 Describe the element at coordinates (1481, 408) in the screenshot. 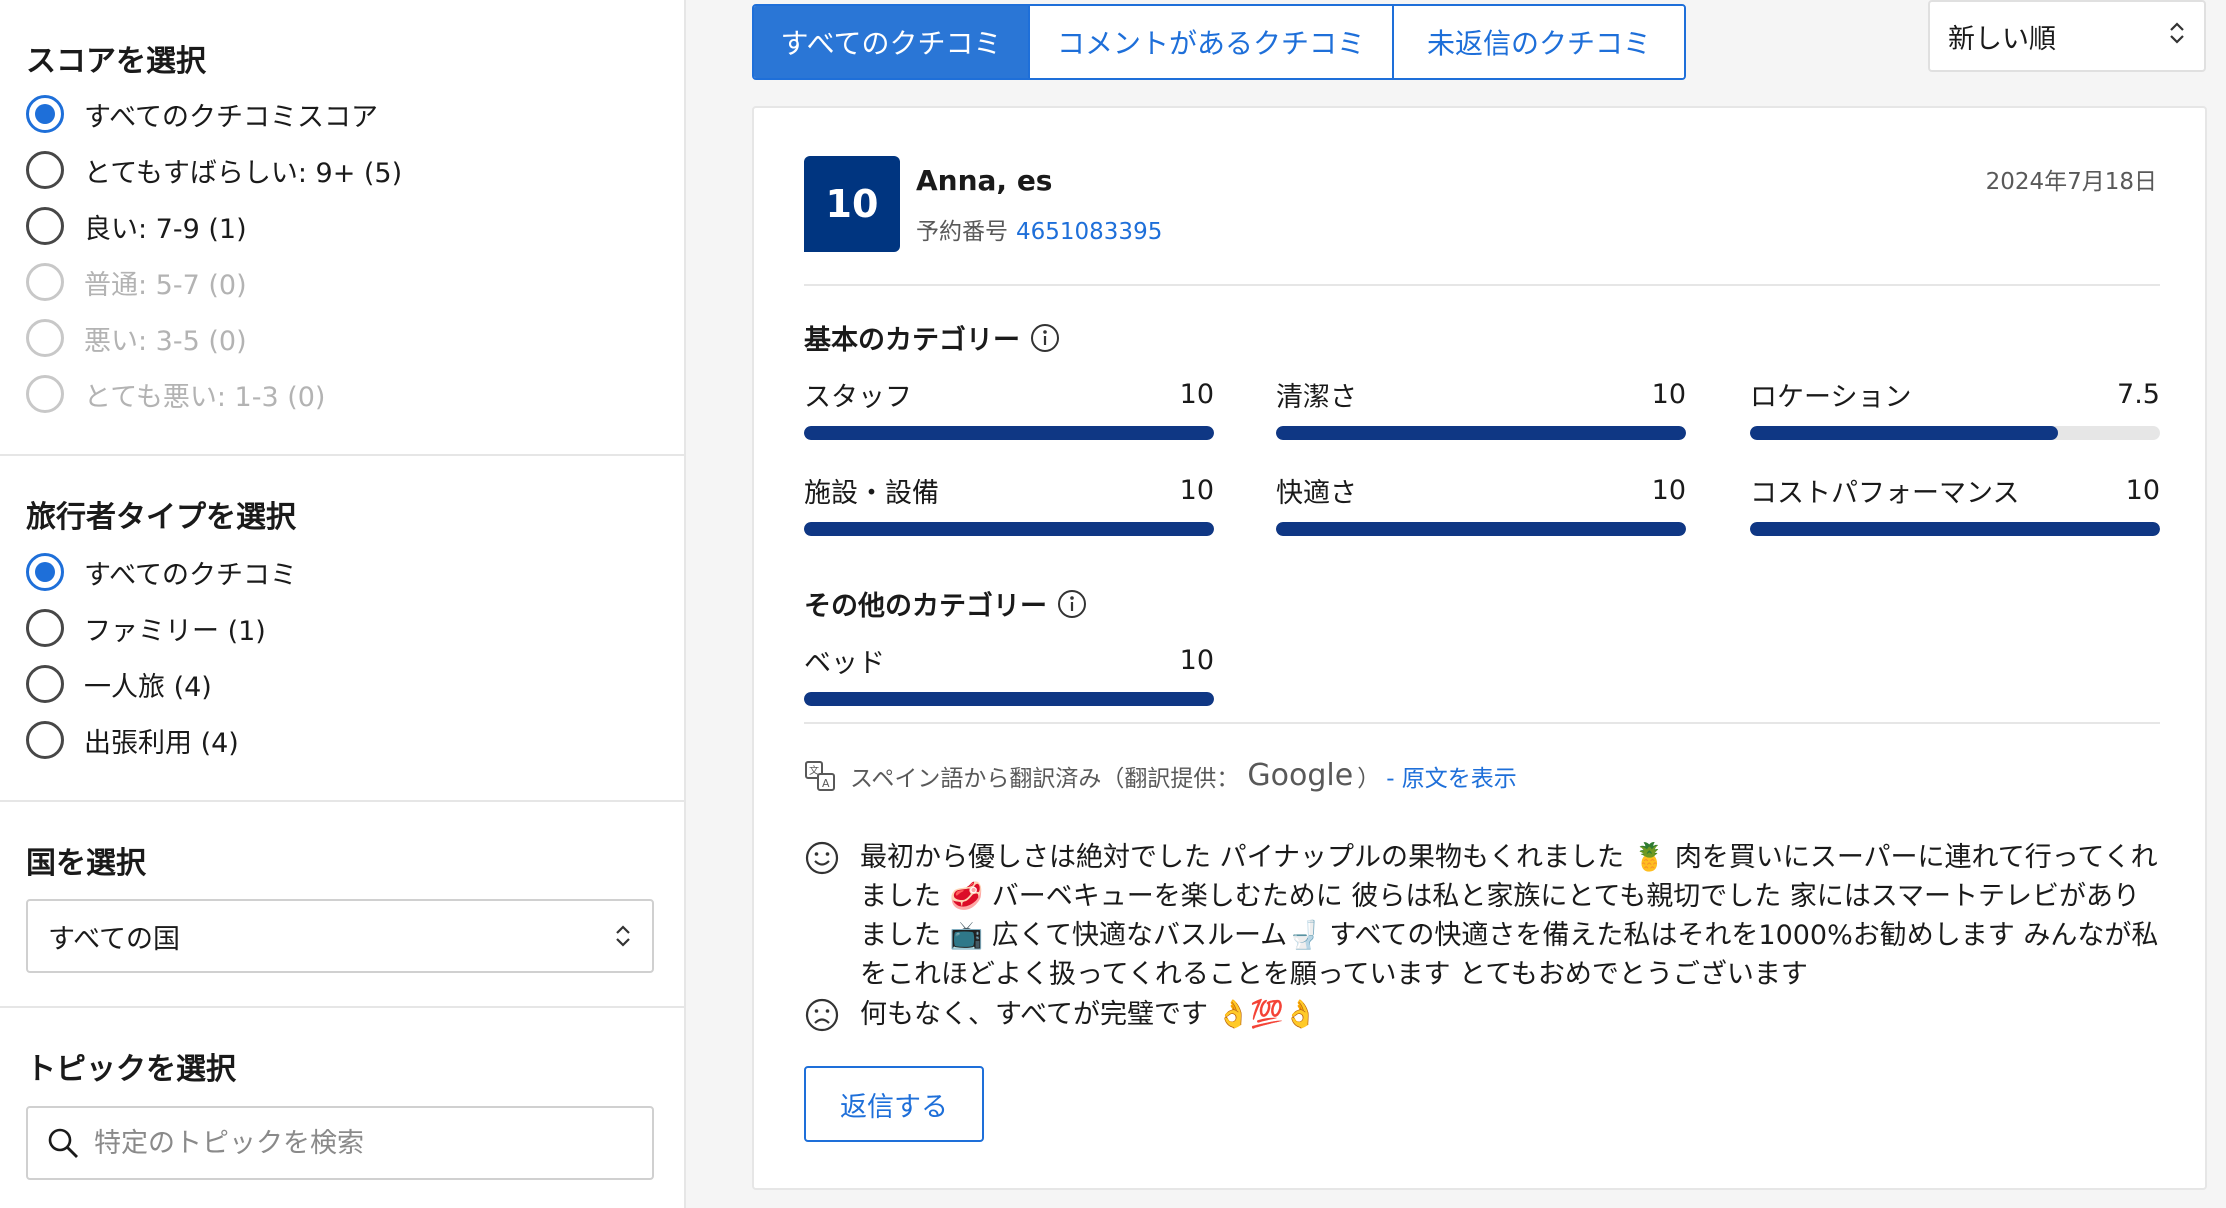

I see `category-rating: 清潔さ 10` at that location.